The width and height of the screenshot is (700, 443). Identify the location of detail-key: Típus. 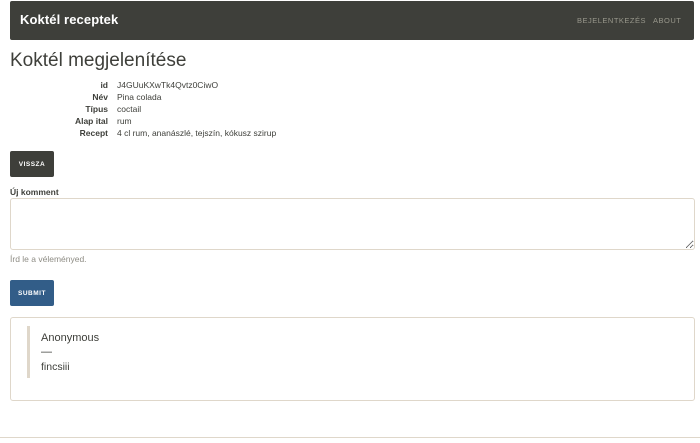
(96, 109).